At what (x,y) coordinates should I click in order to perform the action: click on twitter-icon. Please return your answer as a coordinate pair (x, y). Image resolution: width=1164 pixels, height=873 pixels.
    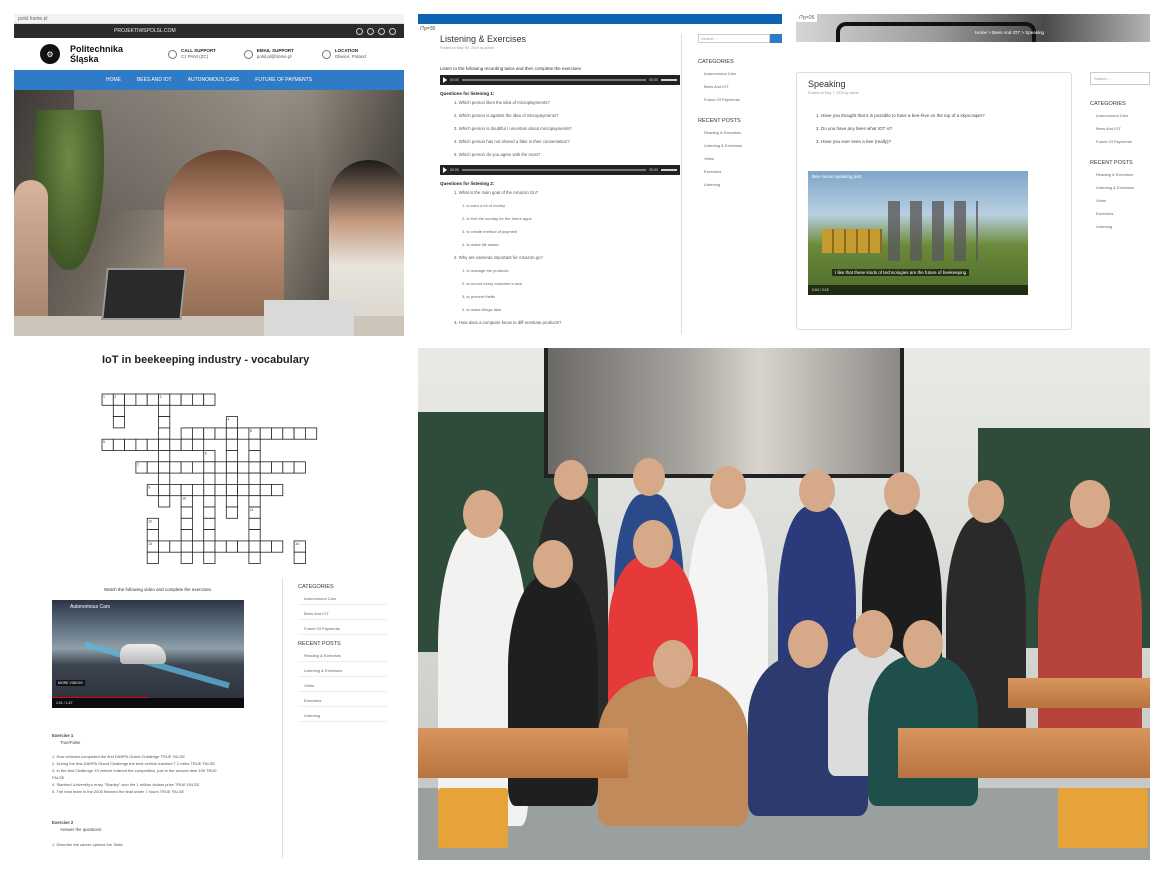
    Looking at the image, I should click on (370, 31).